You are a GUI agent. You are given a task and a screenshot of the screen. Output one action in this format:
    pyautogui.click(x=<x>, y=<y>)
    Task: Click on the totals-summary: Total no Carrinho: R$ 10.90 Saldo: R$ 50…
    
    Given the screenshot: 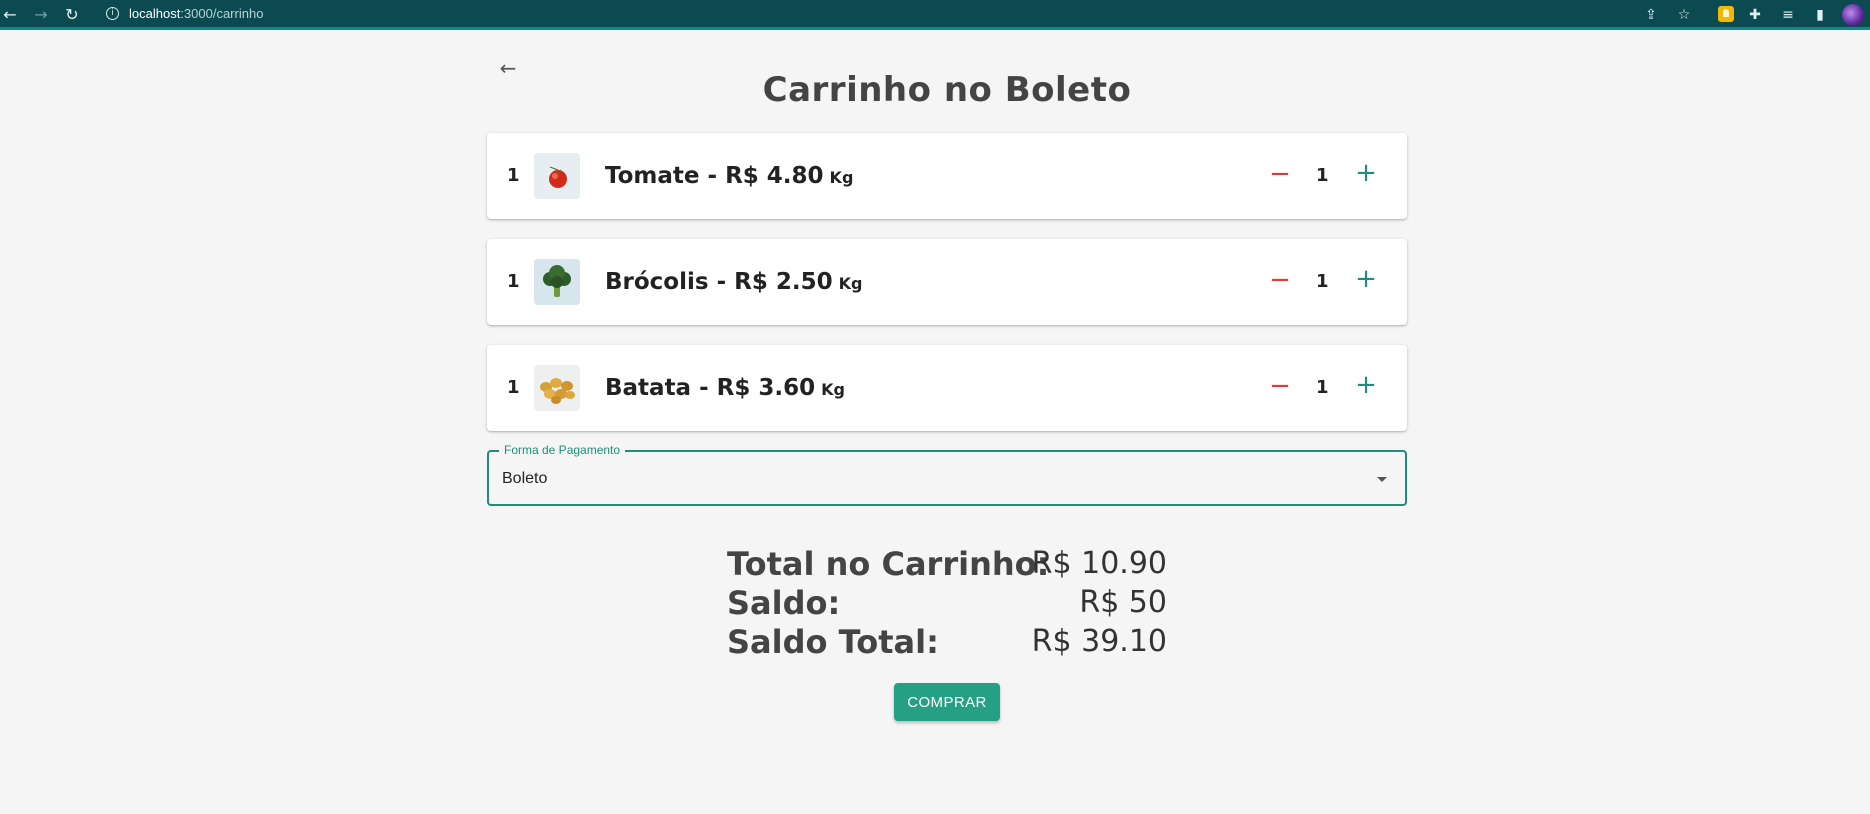 What is the action you would take?
    pyautogui.click(x=947, y=603)
    